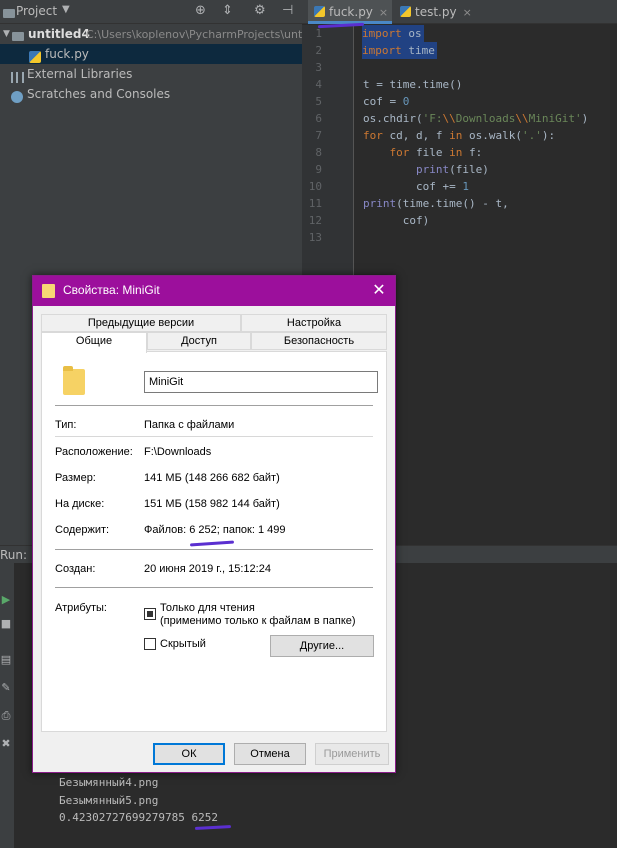 The image size is (617, 848). What do you see at coordinates (194, 34) in the screenshot?
I see `project-path: C:\Users\koplenov\PycharmProjects\untit` at bounding box center [194, 34].